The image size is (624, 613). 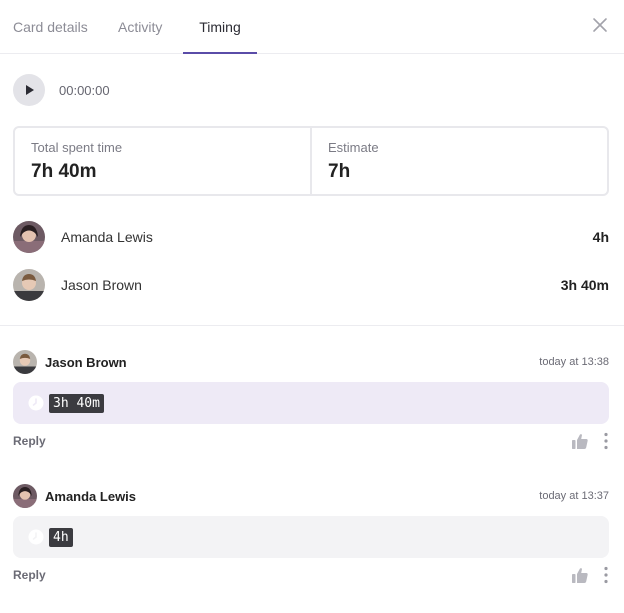 What do you see at coordinates (311, 537) in the screenshot?
I see `comment-bubble: 4h` at bounding box center [311, 537].